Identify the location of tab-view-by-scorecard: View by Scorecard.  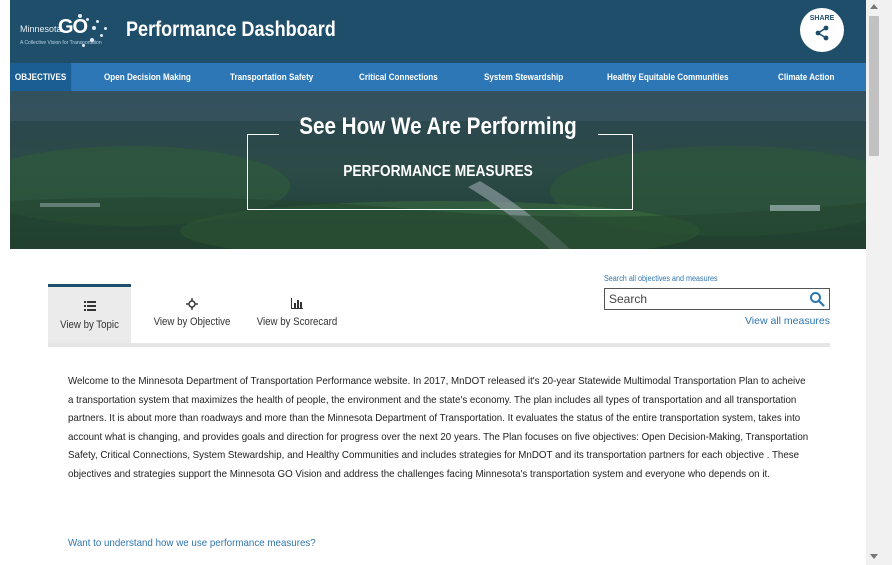
(297, 313).